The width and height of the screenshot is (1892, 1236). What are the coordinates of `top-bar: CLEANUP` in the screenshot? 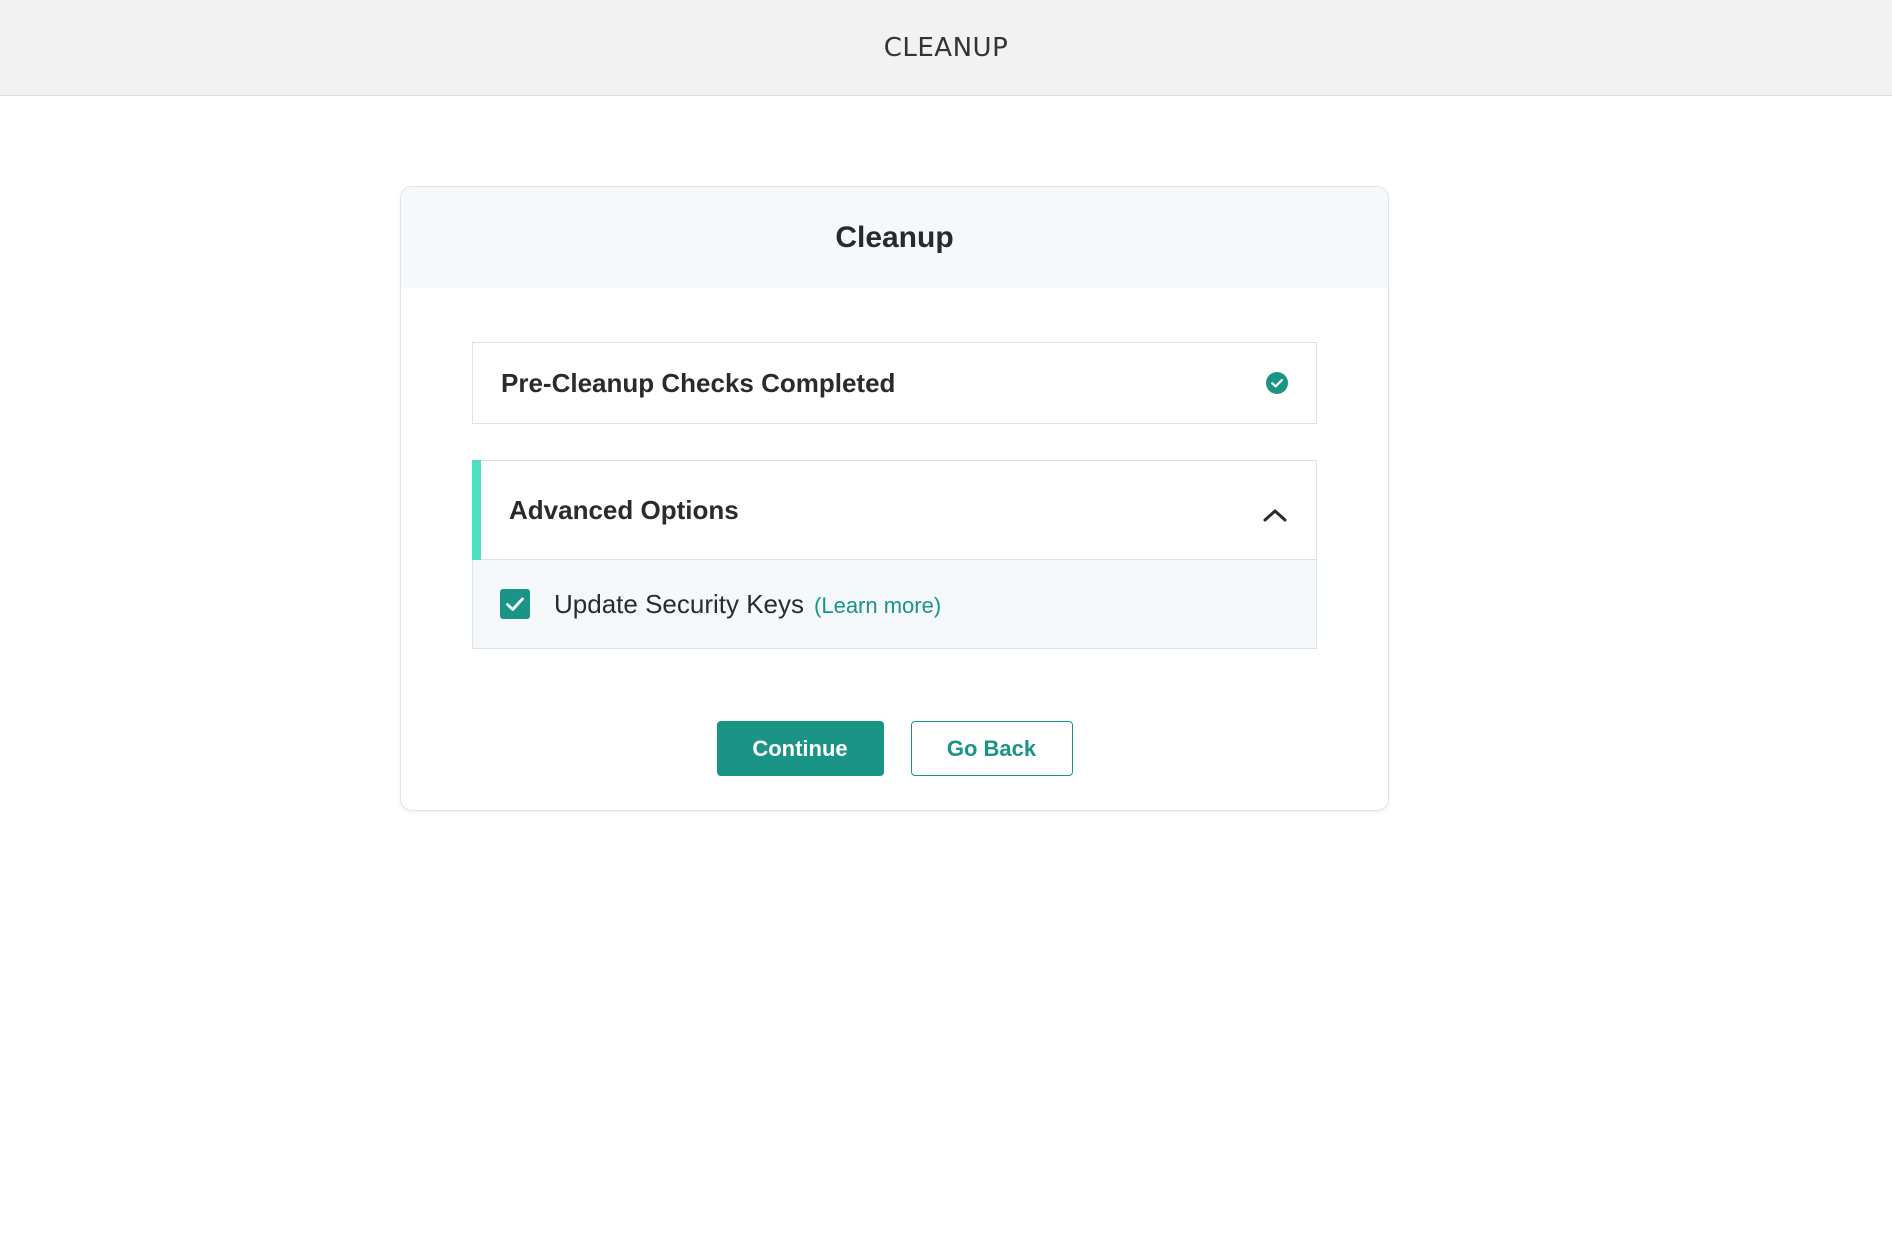 It's located at (946, 48).